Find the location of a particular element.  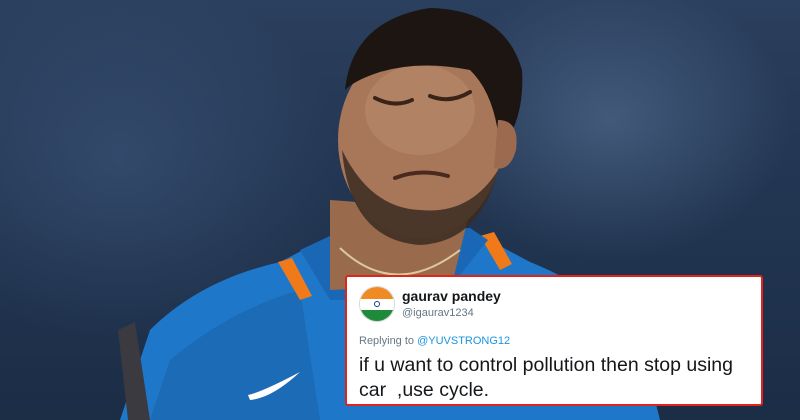

replying-to-label: Replying to is located at coordinates (388, 341).